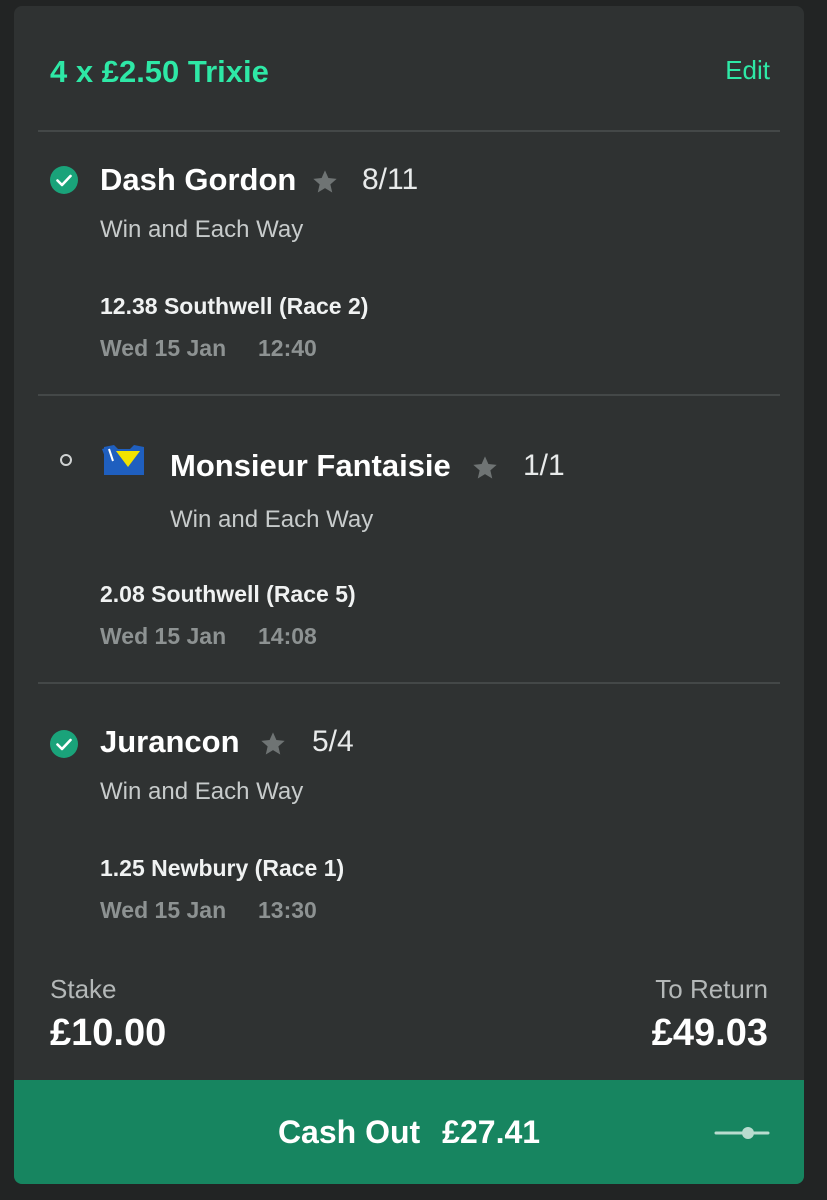 This screenshot has height=1200, width=827. Describe the element at coordinates (333, 741) in the screenshot. I see `selection-odds: 5/4` at that location.